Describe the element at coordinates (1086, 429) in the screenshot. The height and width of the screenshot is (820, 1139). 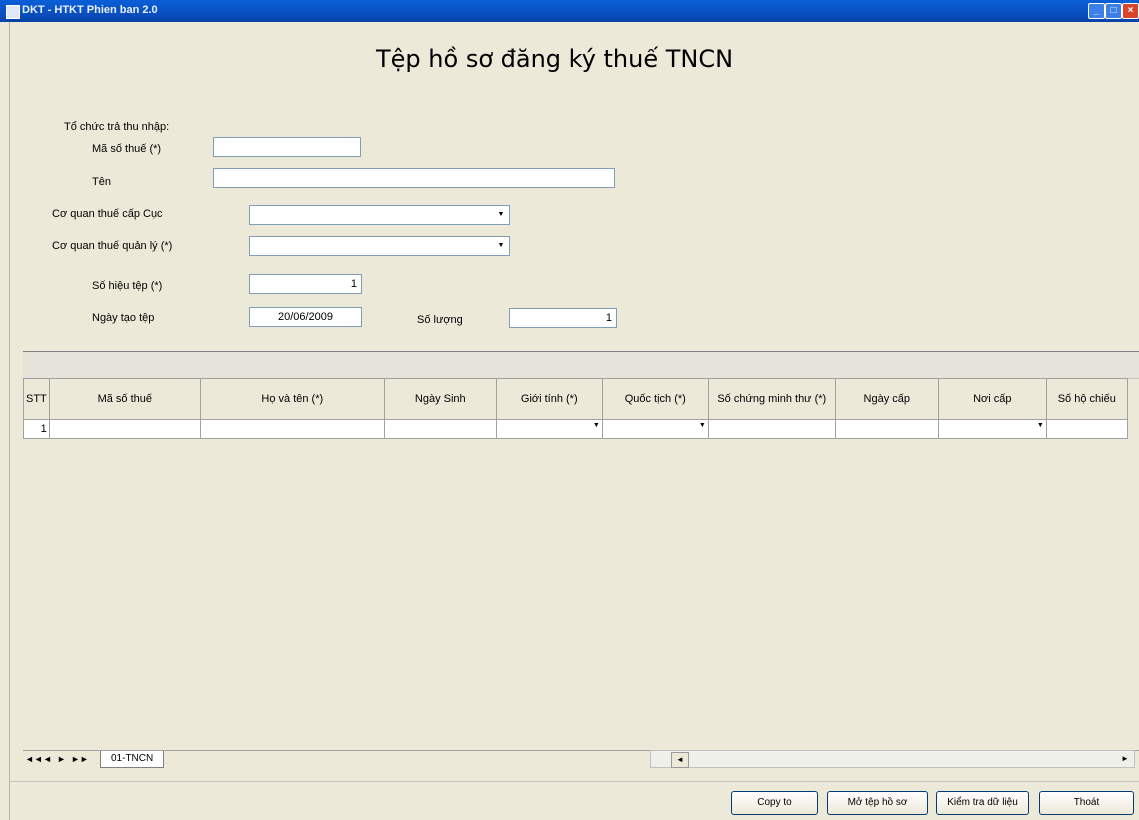
I see `cell-passport` at that location.